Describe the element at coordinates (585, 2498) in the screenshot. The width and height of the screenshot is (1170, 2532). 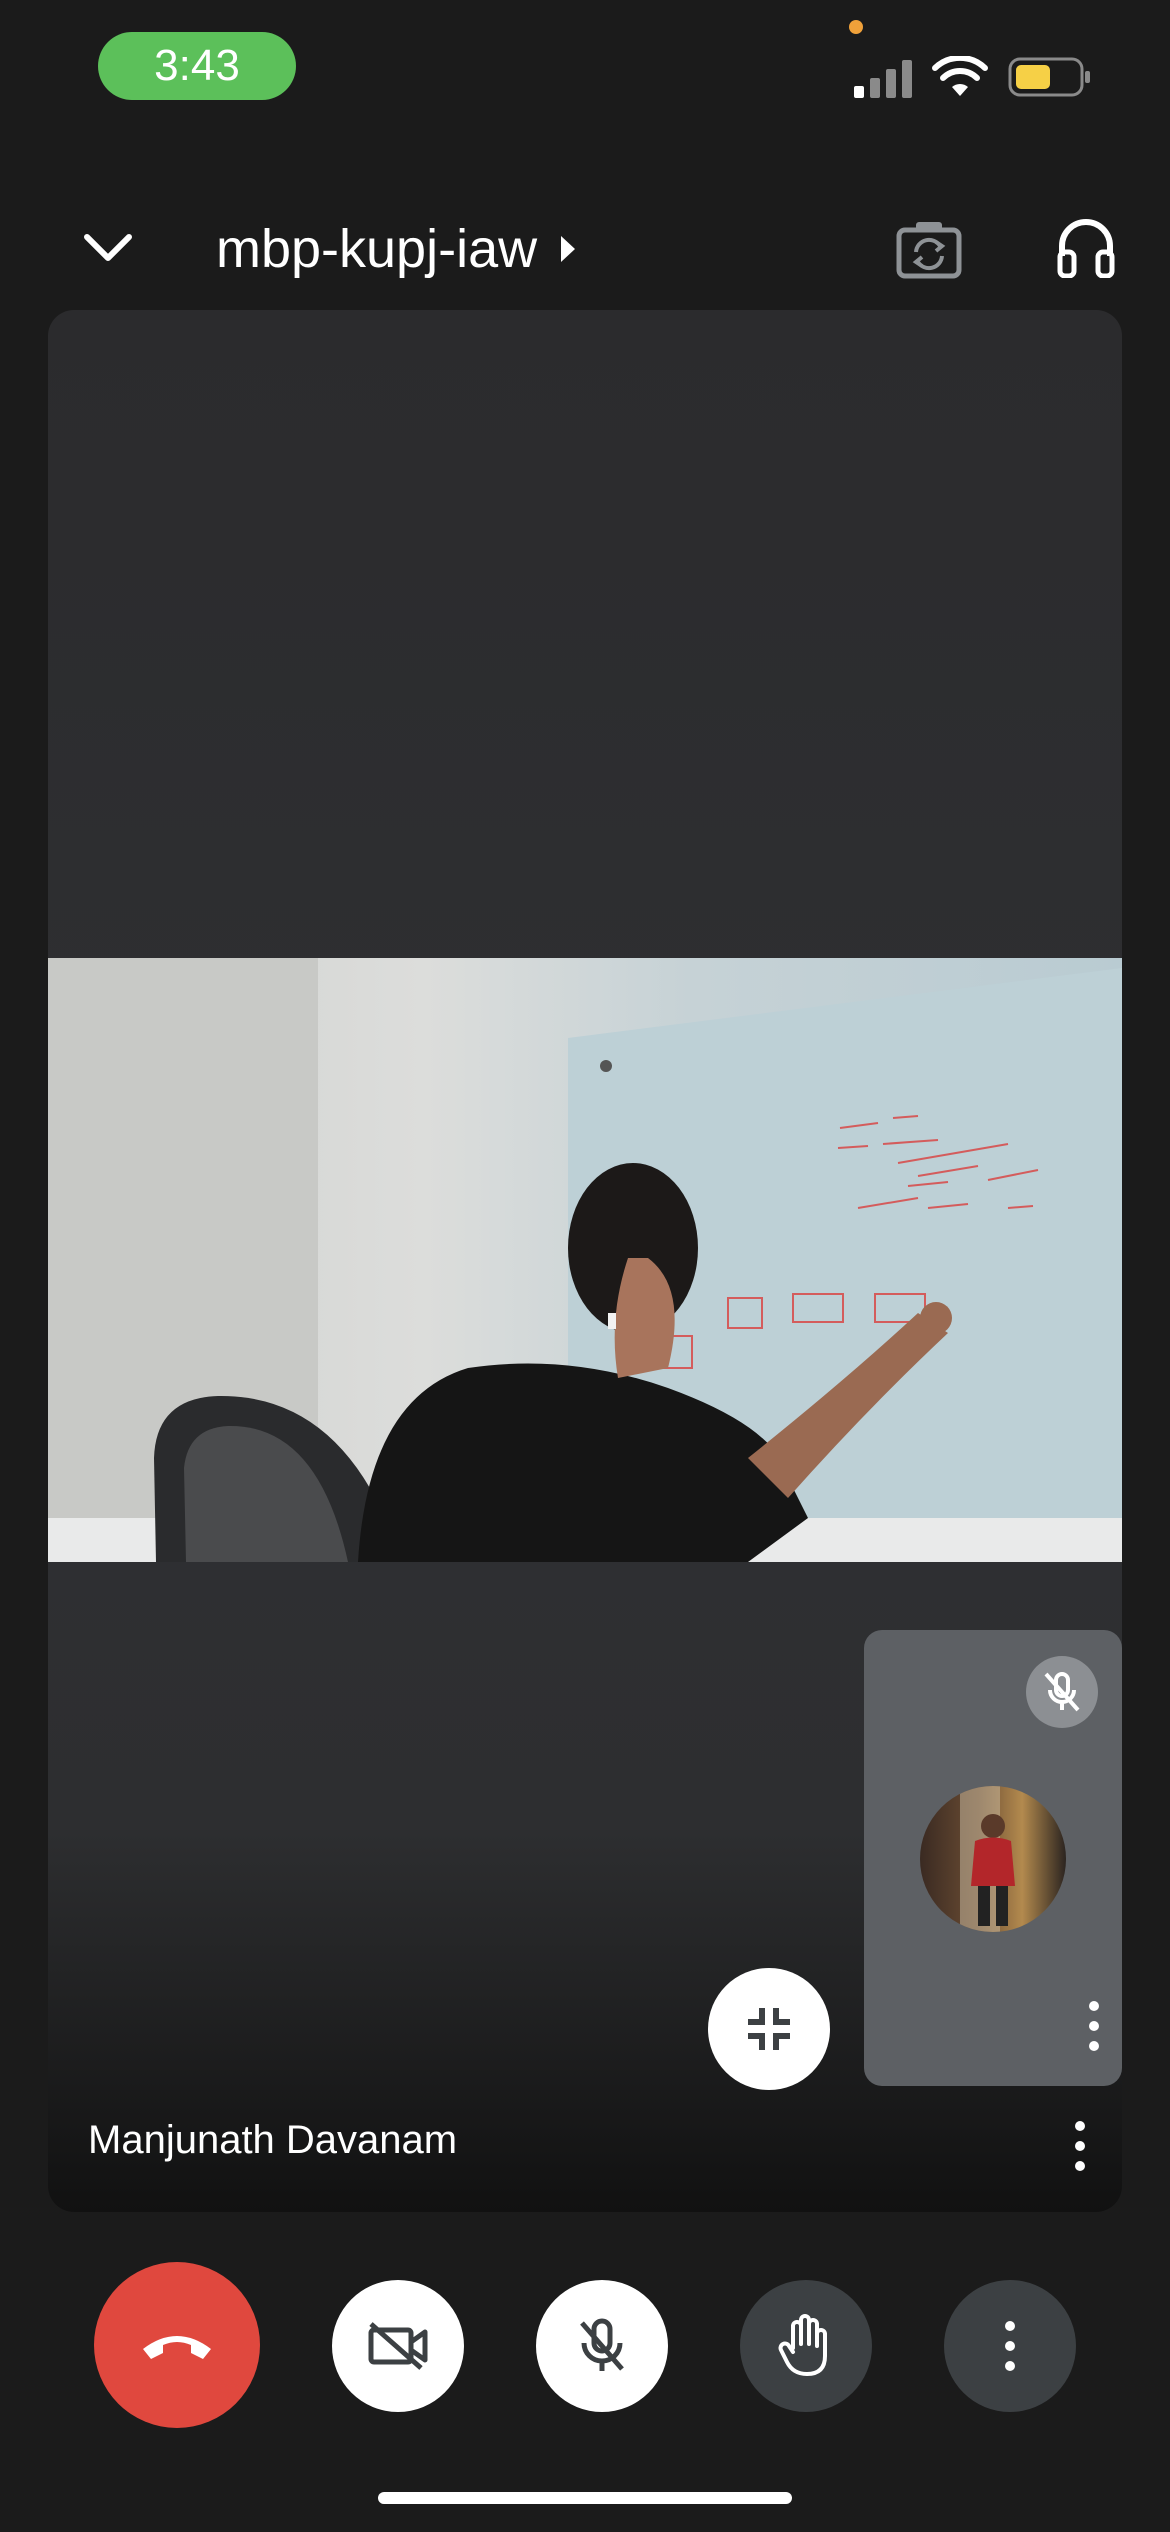
I see `home-indicator` at that location.